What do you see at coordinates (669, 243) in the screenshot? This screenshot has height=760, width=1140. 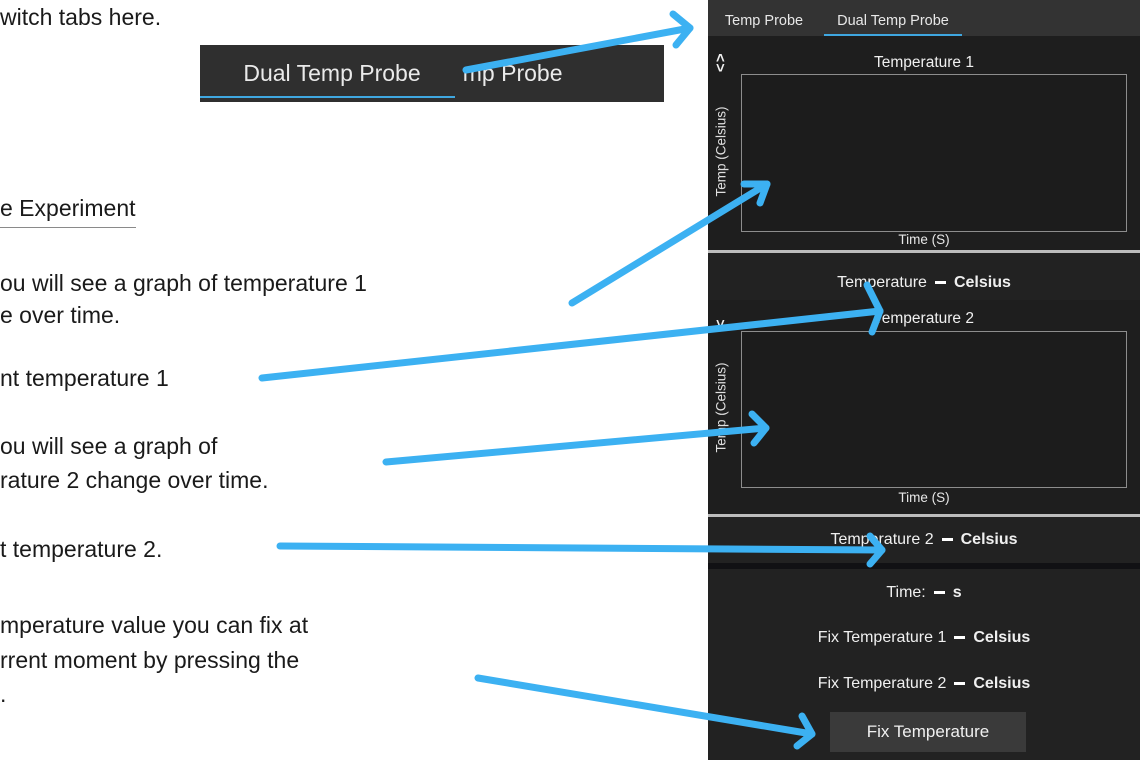 I see `arrow-to-graph1` at bounding box center [669, 243].